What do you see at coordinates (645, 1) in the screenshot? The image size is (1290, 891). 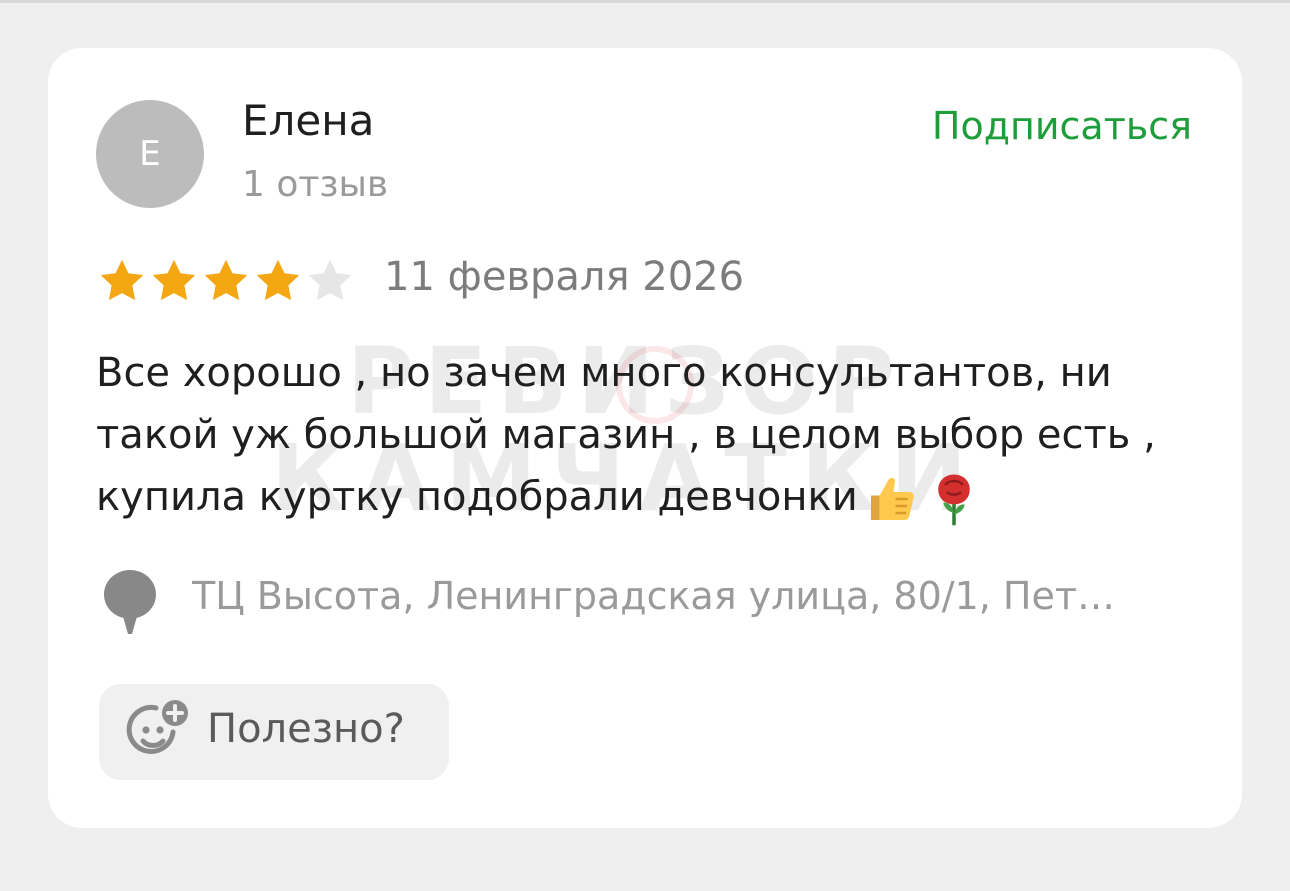 I see `top-divider` at bounding box center [645, 1].